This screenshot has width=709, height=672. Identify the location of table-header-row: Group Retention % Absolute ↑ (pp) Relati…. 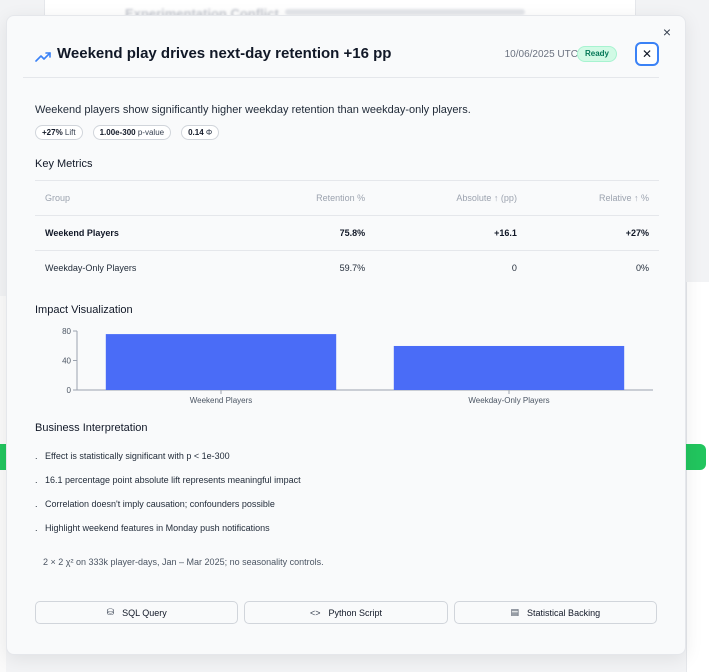
(347, 198).